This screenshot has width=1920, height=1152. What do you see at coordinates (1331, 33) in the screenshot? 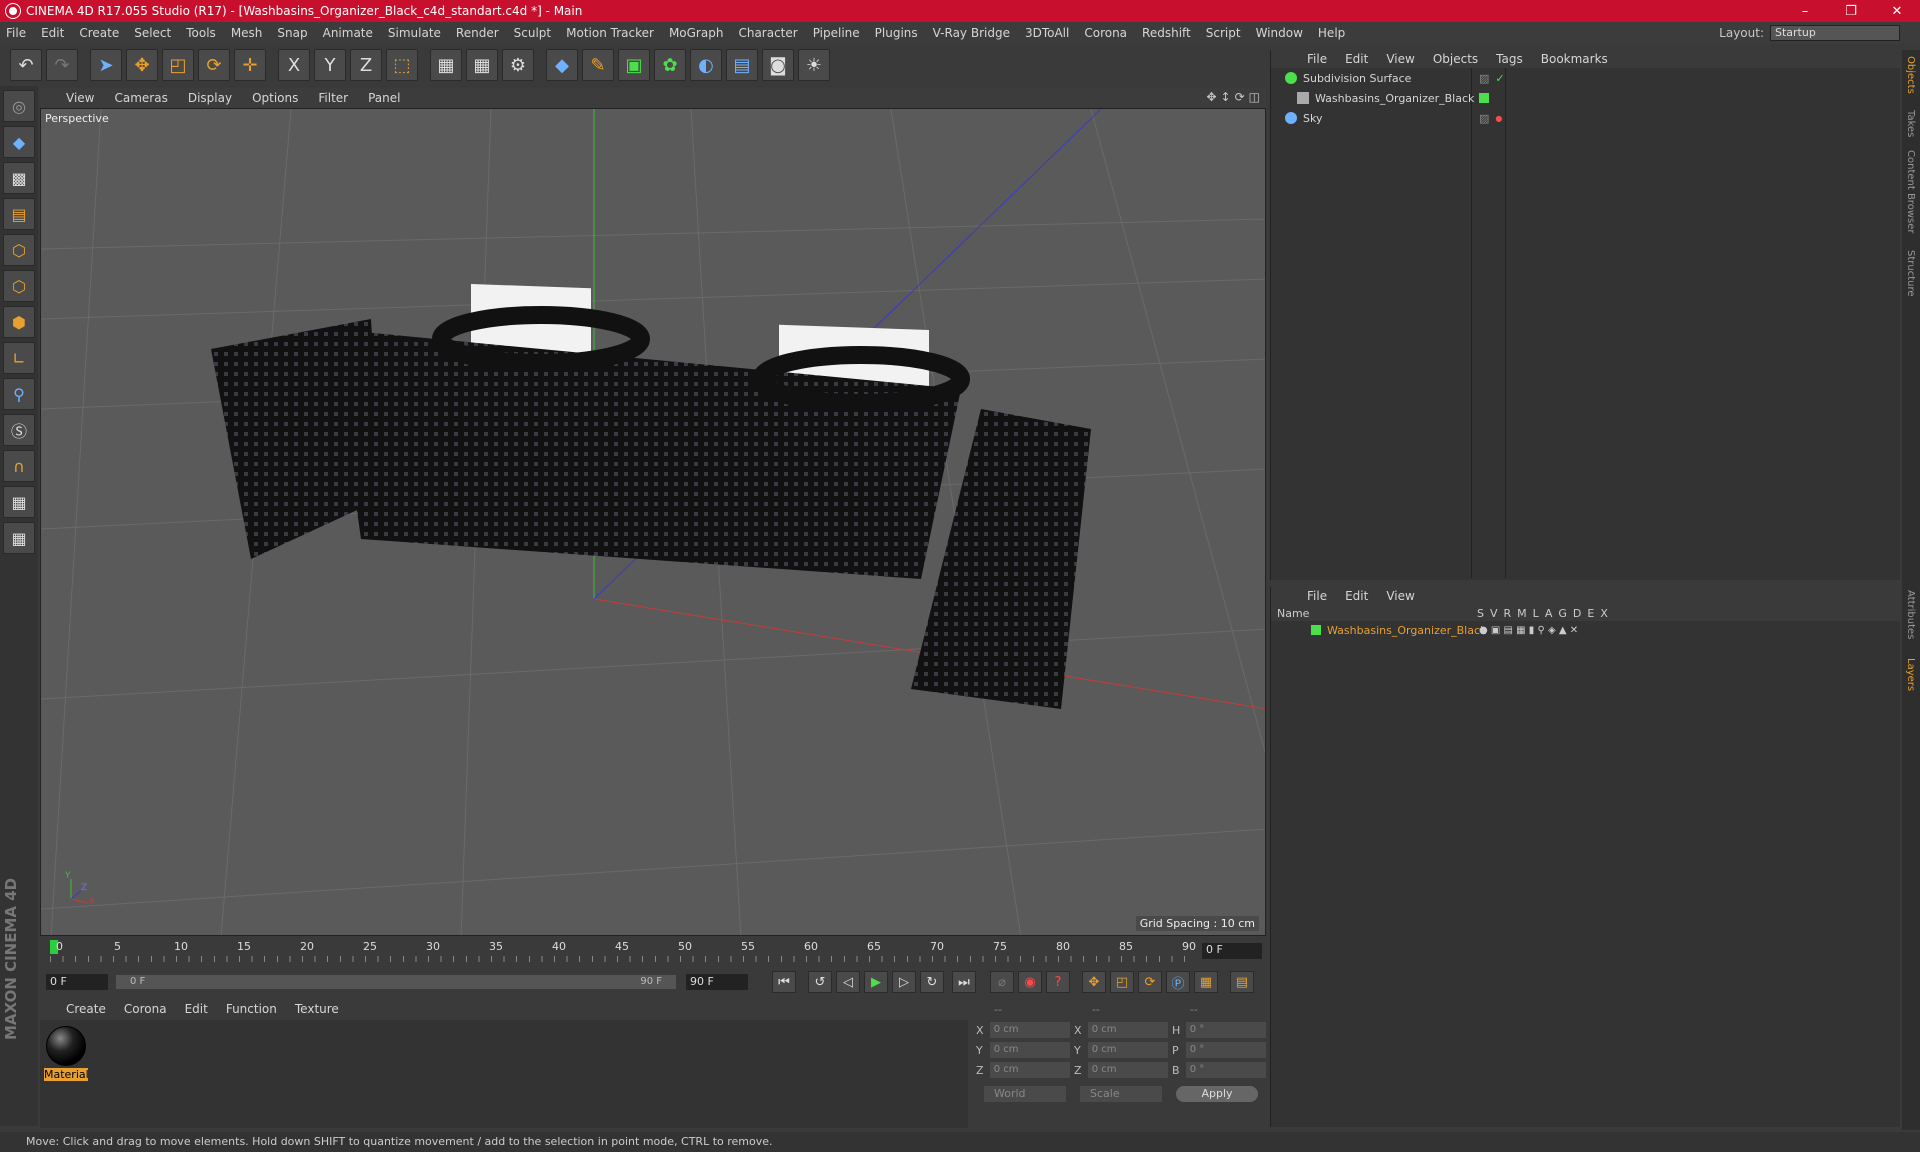
I see `menu-help: Help` at bounding box center [1331, 33].